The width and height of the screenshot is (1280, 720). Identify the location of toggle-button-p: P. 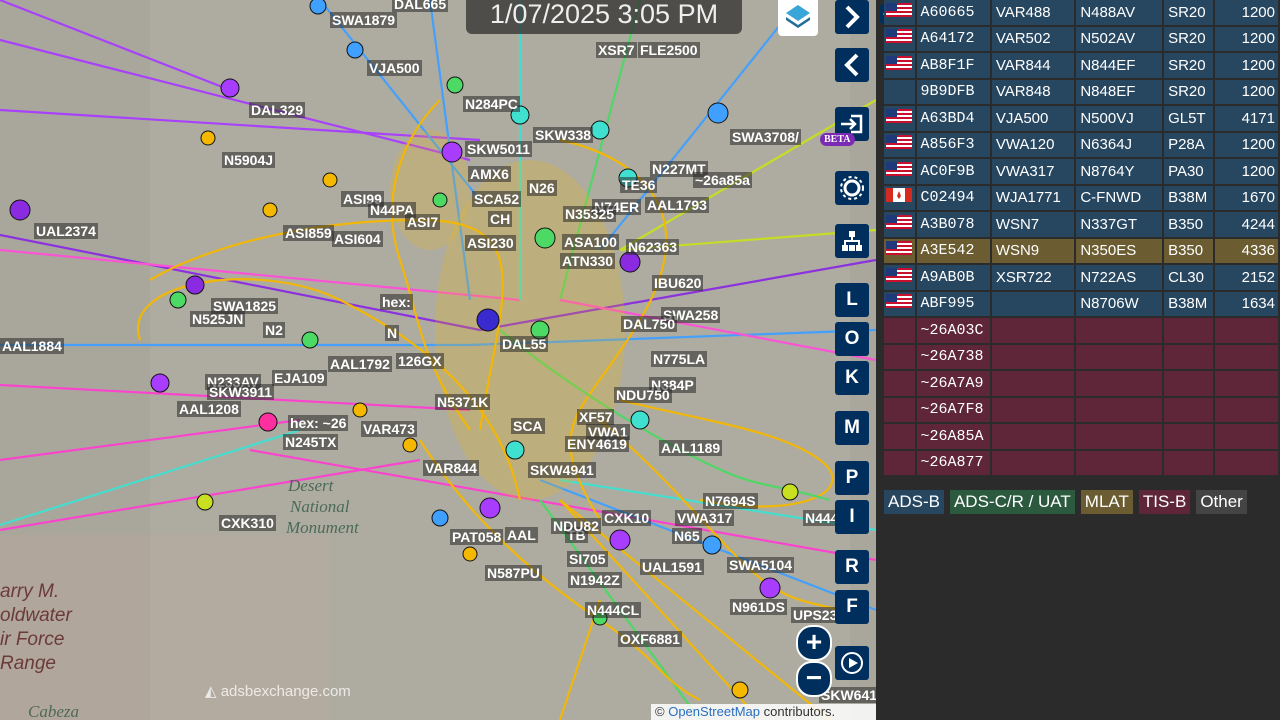
(852, 478).